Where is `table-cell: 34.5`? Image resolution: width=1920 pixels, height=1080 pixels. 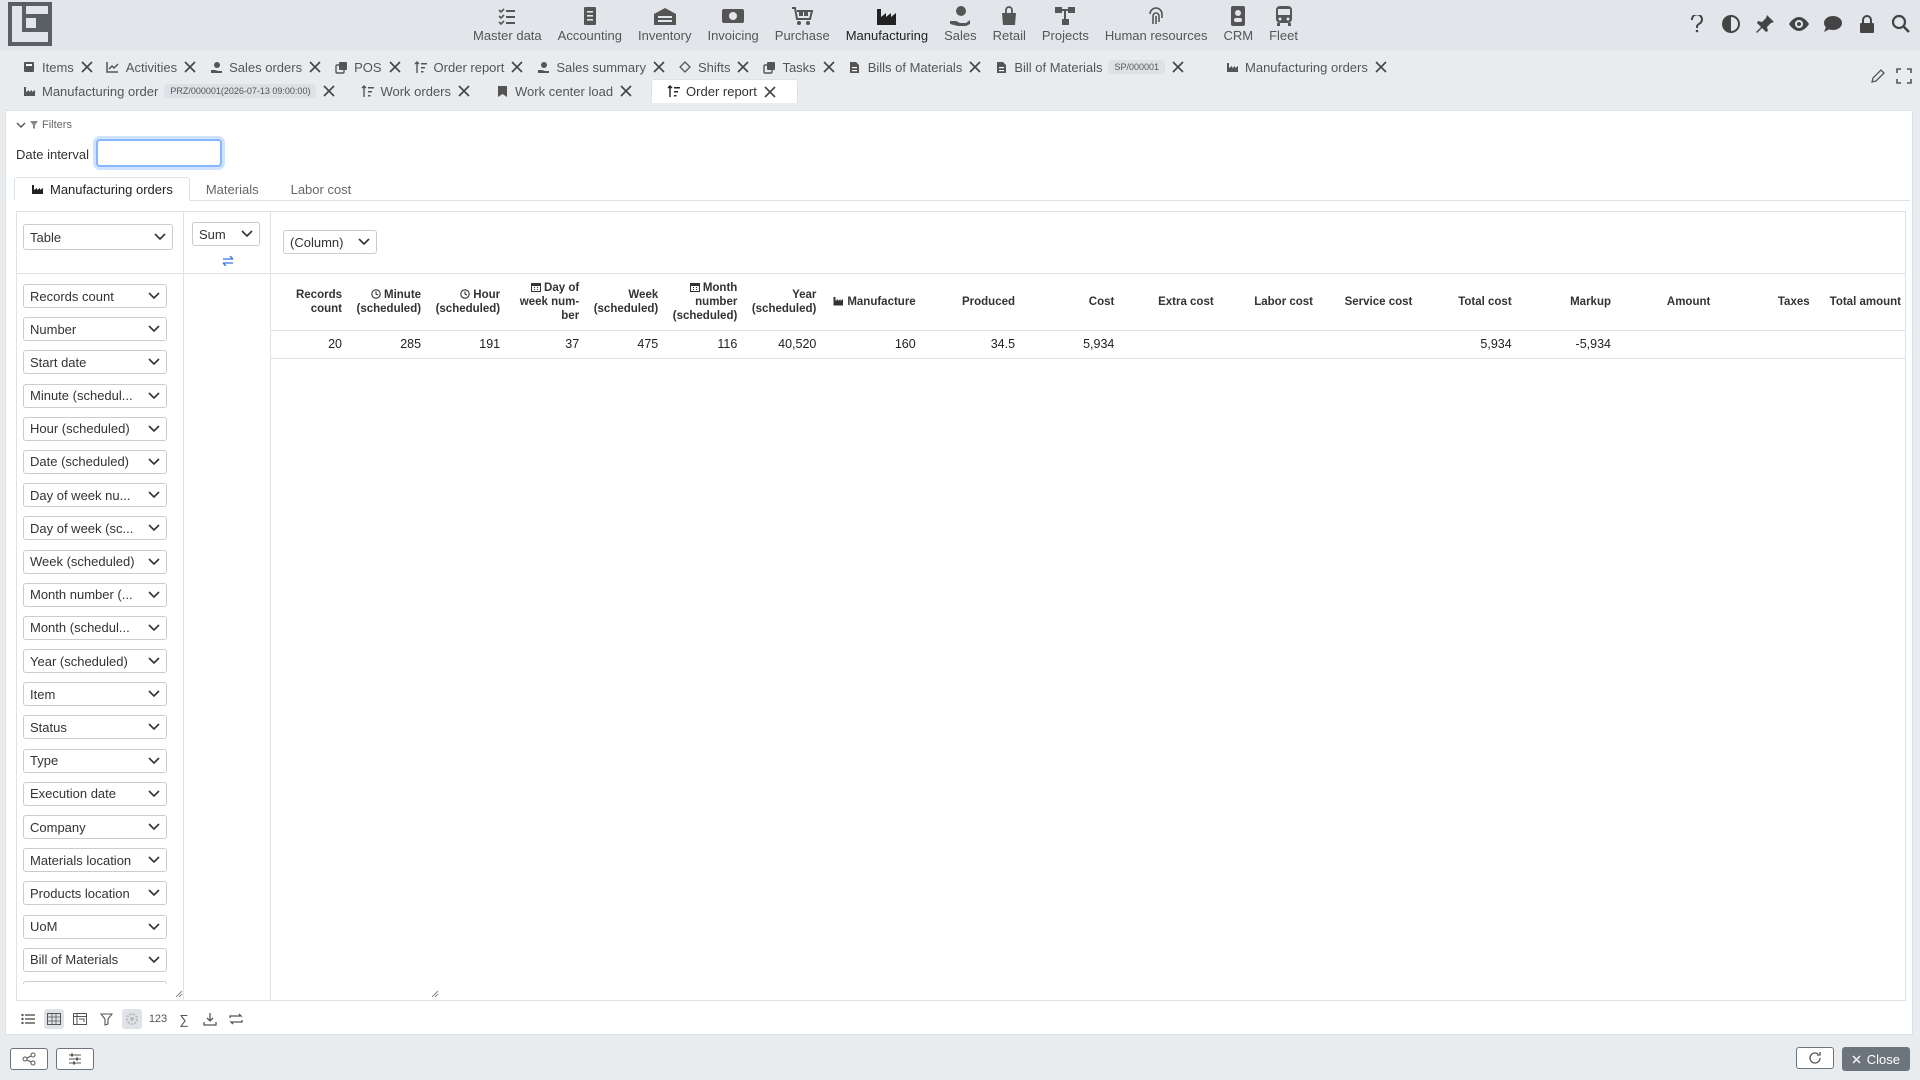
table-cell: 34.5 is located at coordinates (969, 344).